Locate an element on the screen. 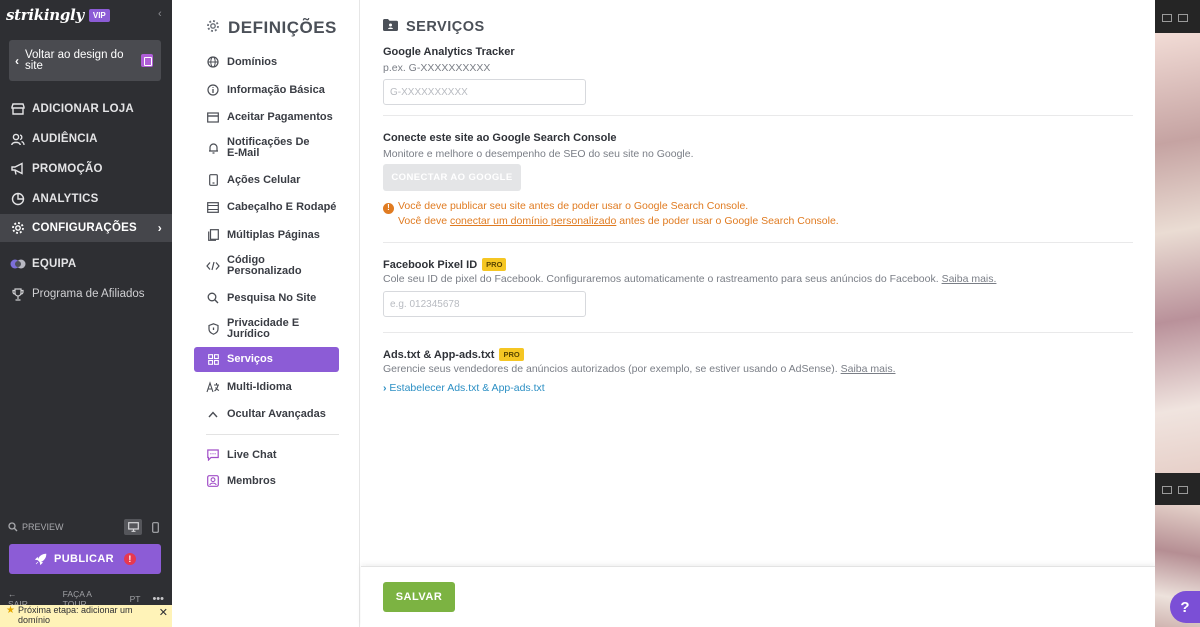 The width and height of the screenshot is (1200, 627). nav-promotion: PROMOÇÃO is located at coordinates (86, 169).